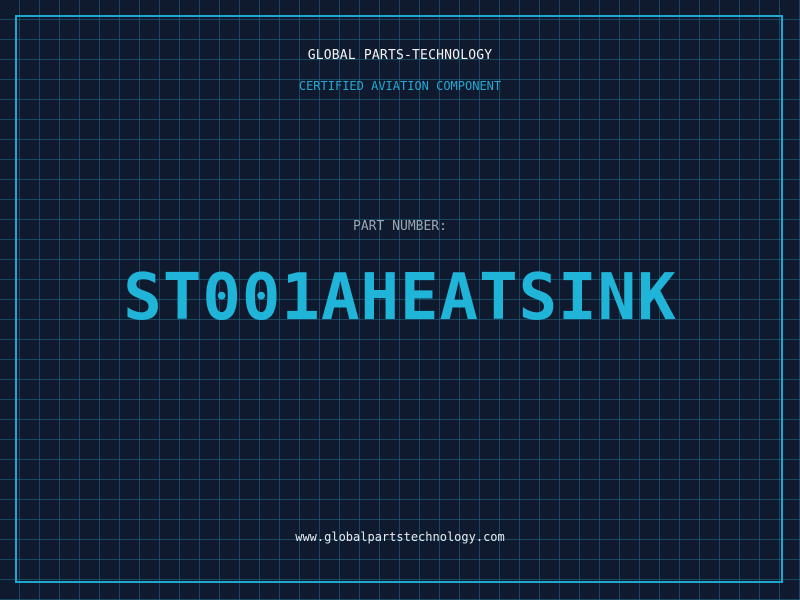 The image size is (800, 600). I want to click on part-number-label: PART NUMBER:, so click(400, 226).